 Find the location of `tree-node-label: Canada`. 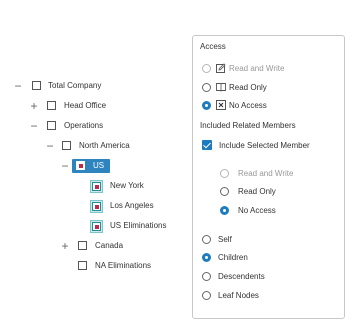

tree-node-label: Canada is located at coordinates (109, 246).